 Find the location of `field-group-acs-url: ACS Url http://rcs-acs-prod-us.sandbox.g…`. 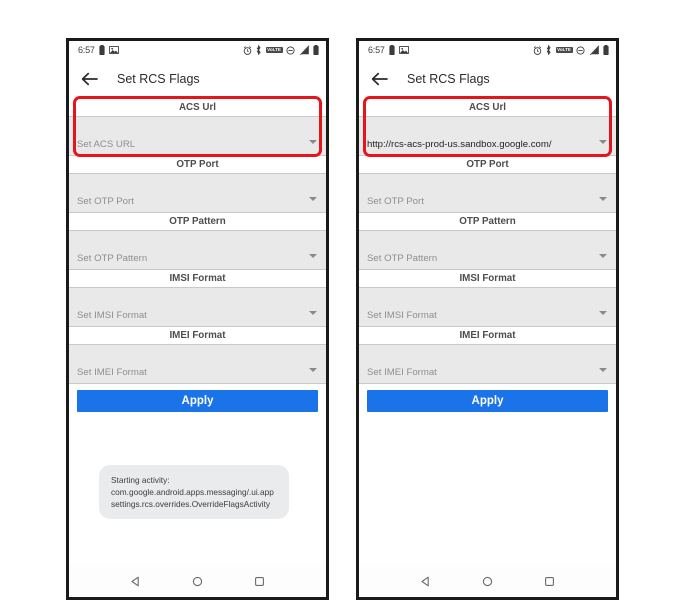

field-group-acs-url: ACS Url http://rcs-acs-prod-us.sandbox.g… is located at coordinates (487, 126).